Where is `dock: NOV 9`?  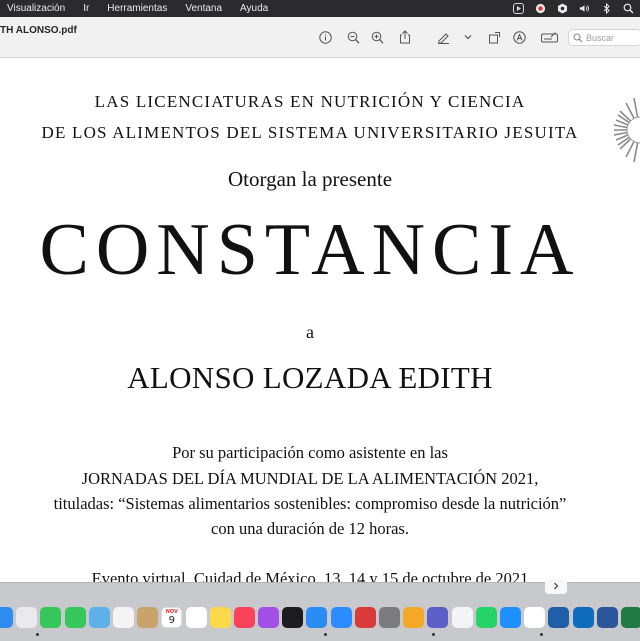 dock: NOV 9 is located at coordinates (320, 609).